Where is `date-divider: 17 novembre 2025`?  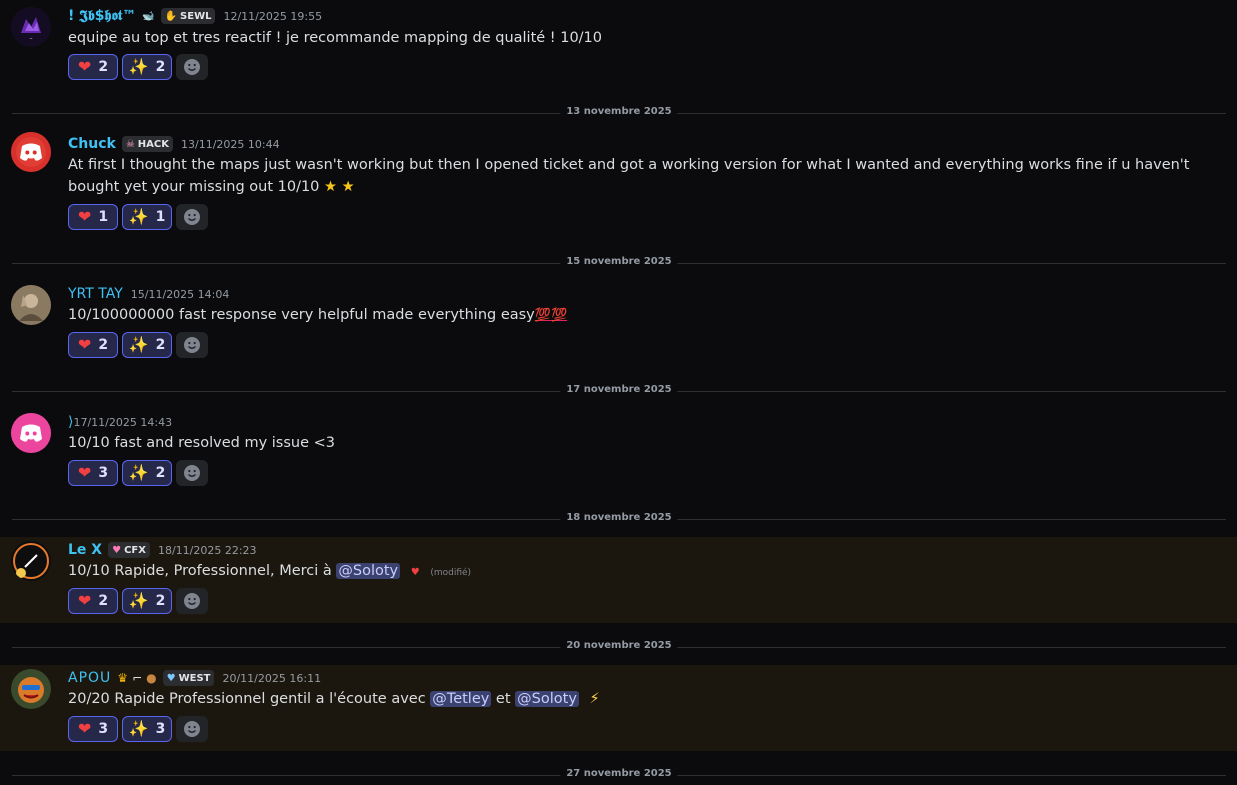
date-divider: 17 novembre 2025 is located at coordinates (619, 389).